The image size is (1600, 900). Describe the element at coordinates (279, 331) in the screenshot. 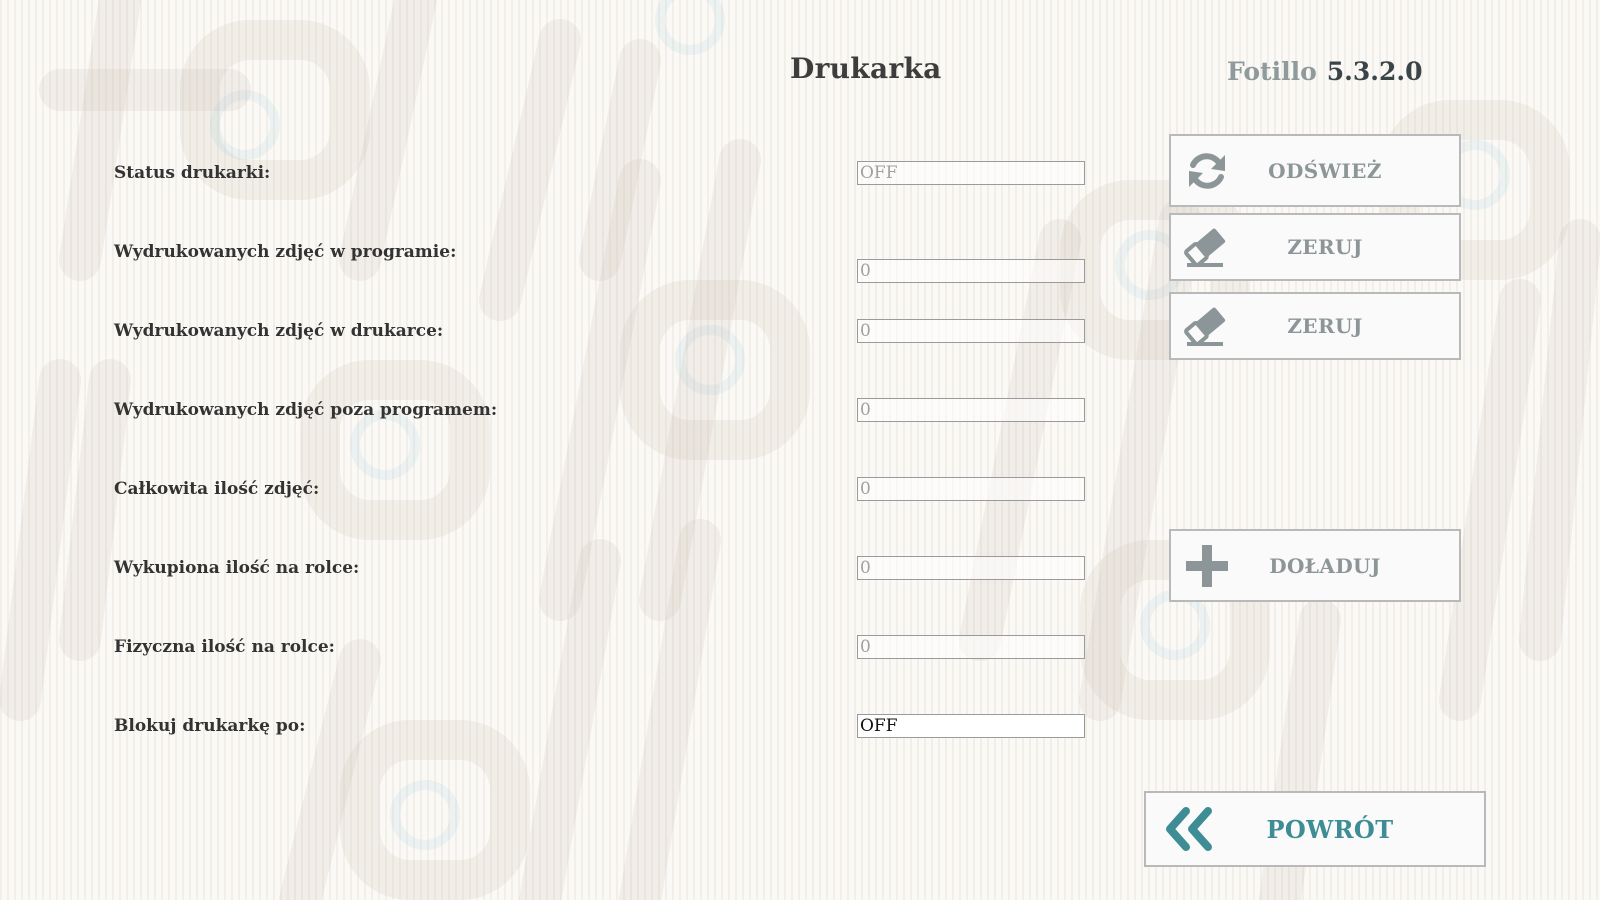

I see `label-printed-in-printer: Wydrukowanych zdjęć w drukarce:` at that location.